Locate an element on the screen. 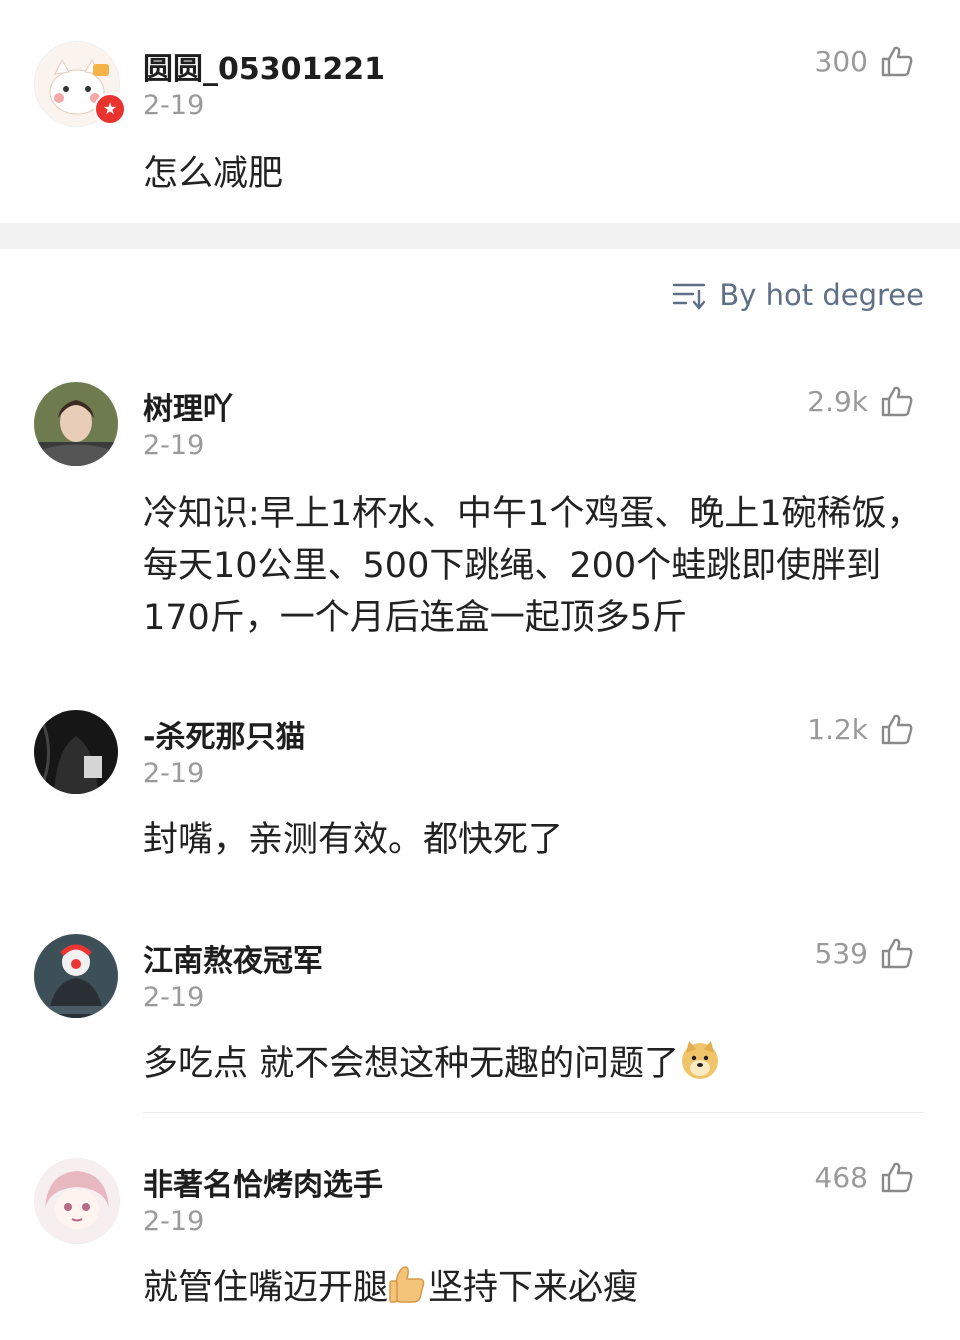 The image size is (960, 1340). username: -杀死那只猫 is located at coordinates (224, 734).